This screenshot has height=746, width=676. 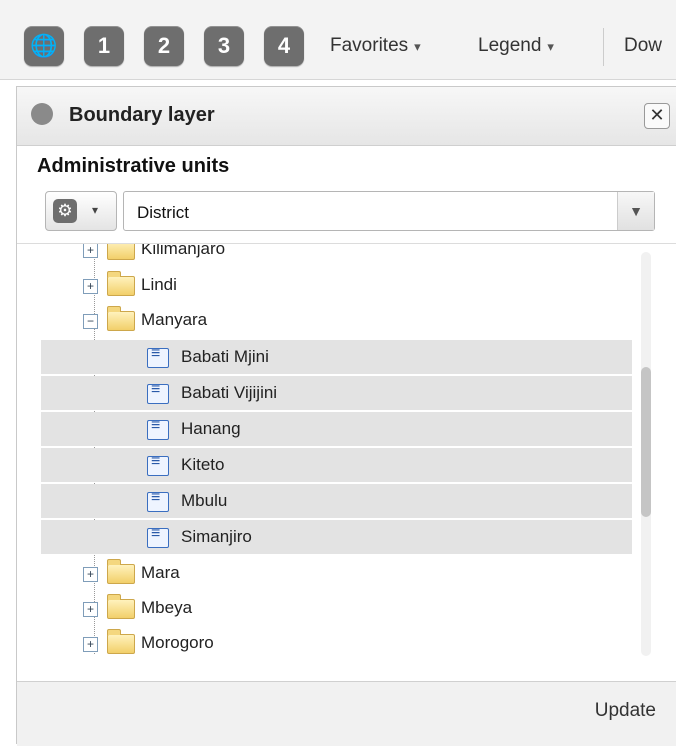 I want to click on panel-title: Boundary layer, so click(x=142, y=115).